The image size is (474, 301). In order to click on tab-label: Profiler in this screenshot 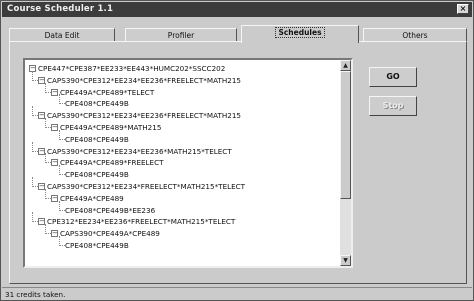, I will do `click(181, 35)`.